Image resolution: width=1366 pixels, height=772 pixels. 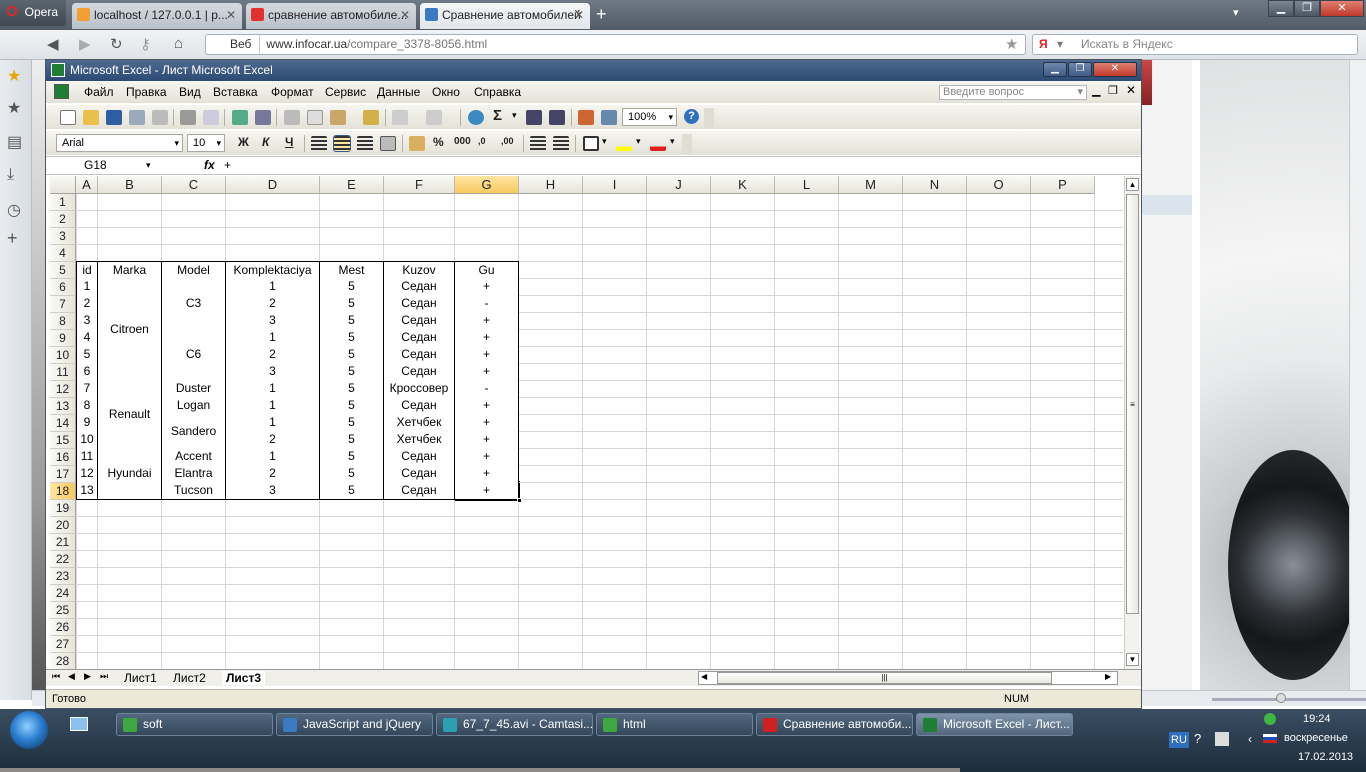 What do you see at coordinates (263, 117) in the screenshot?
I see `research-icon` at bounding box center [263, 117].